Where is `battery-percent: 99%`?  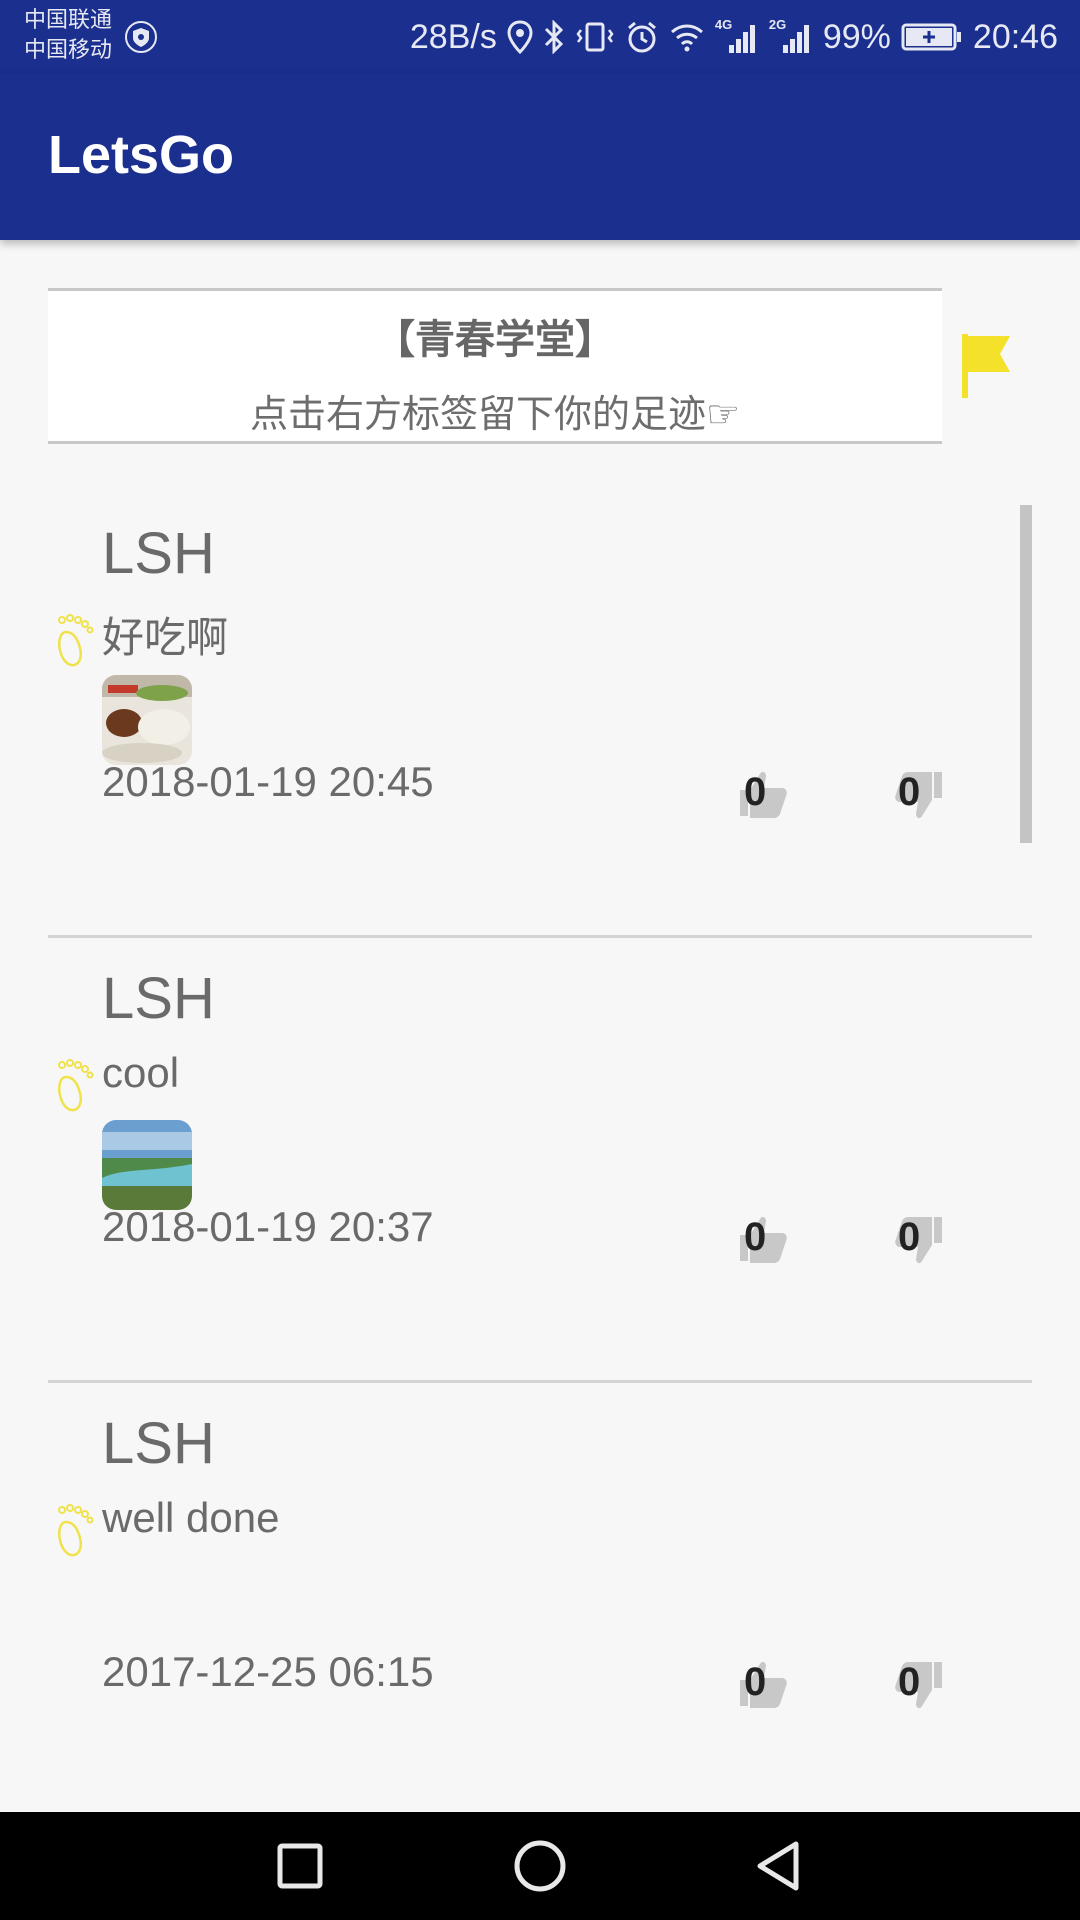 battery-percent: 99% is located at coordinates (856, 36).